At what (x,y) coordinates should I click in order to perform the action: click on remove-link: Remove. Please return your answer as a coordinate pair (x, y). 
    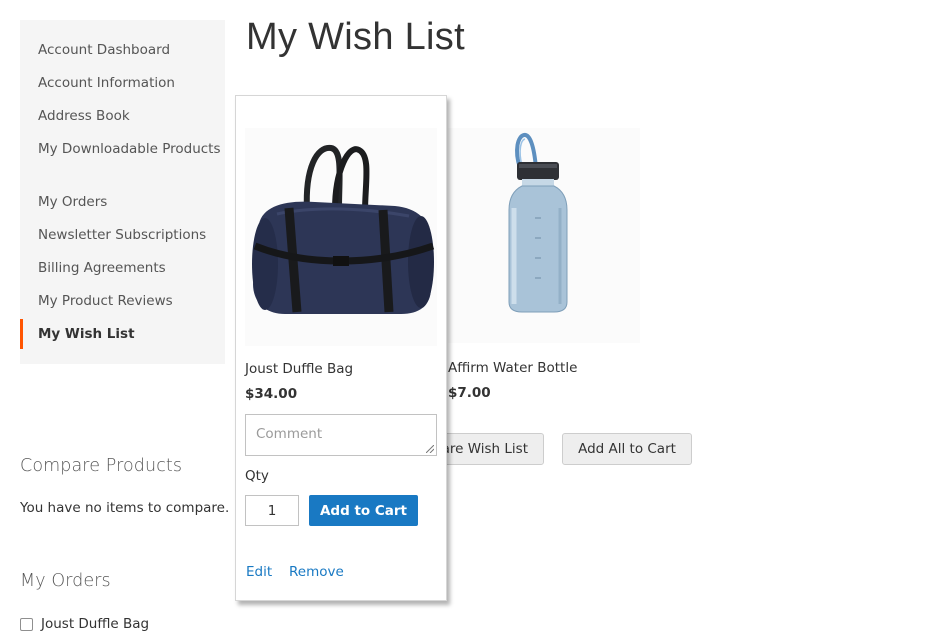
    Looking at the image, I should click on (316, 572).